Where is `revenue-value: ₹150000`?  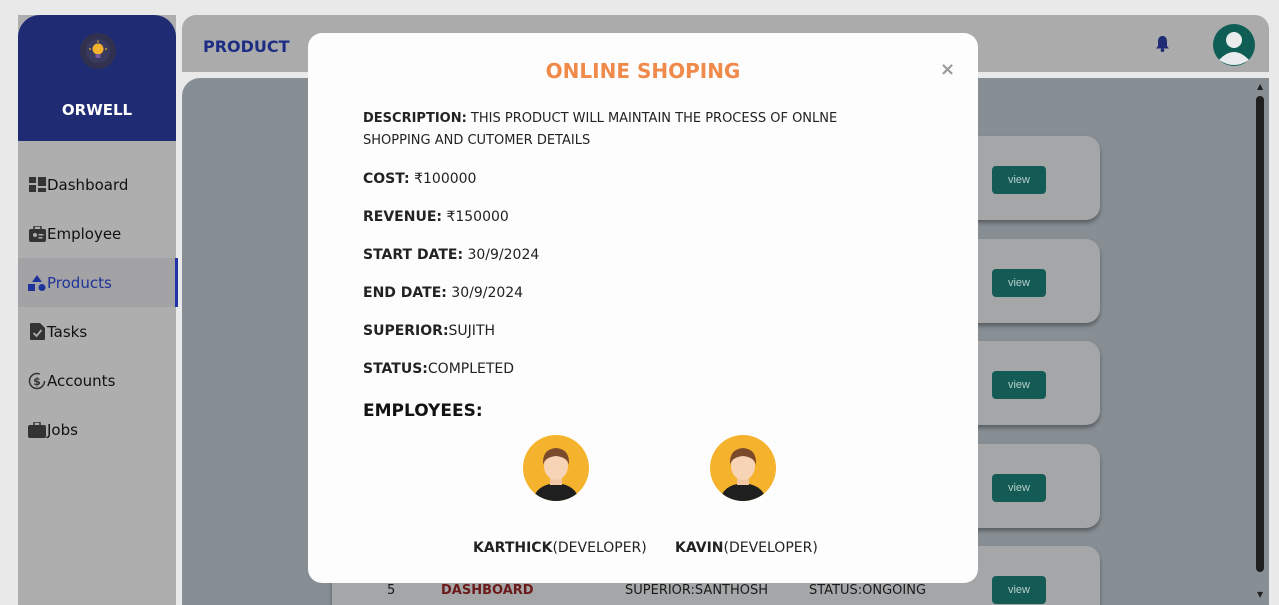
revenue-value: ₹150000 is located at coordinates (475, 217).